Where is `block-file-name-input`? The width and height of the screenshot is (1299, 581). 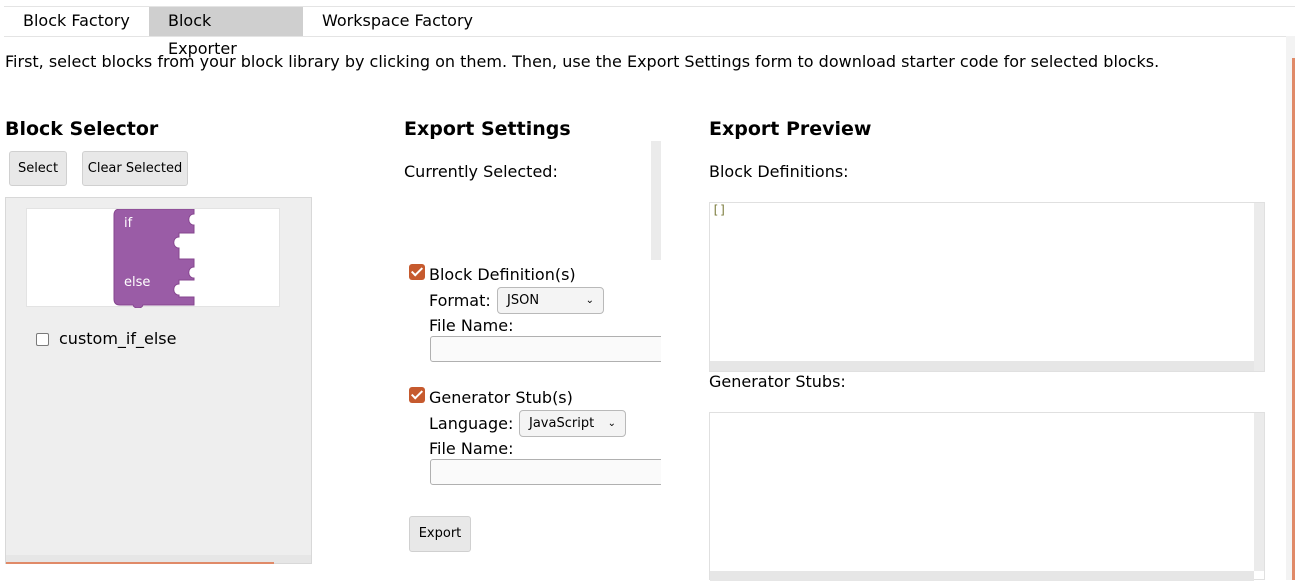
block-file-name-input is located at coordinates (547, 349).